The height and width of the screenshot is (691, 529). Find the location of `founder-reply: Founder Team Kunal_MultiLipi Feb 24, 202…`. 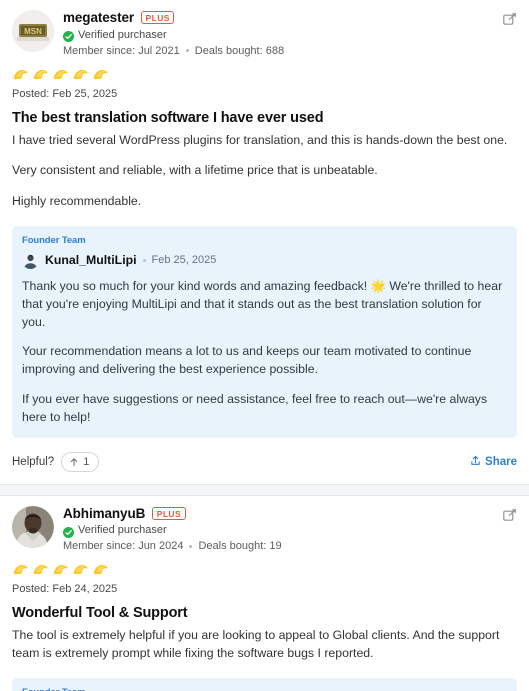

founder-reply: Founder Team Kunal_MultiLipi Feb 24, 202… is located at coordinates (264, 684).